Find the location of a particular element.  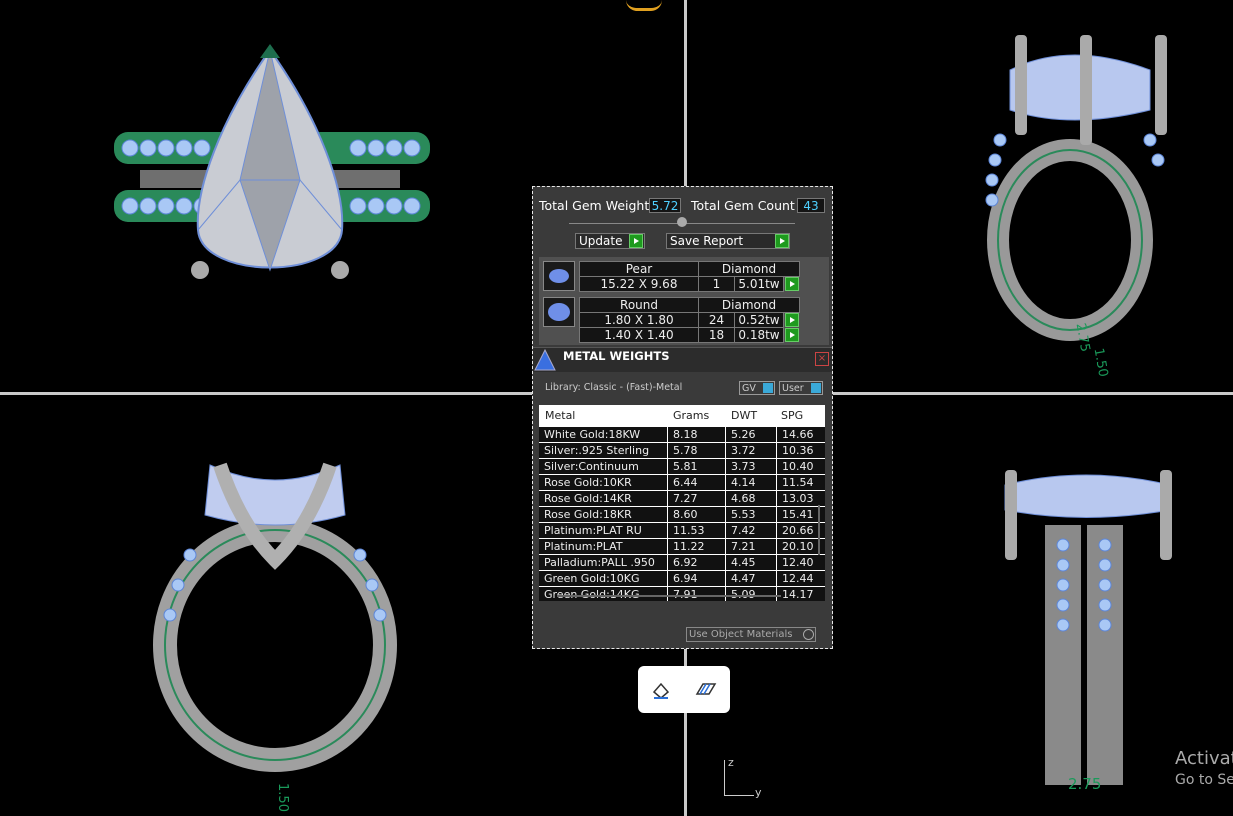

table-row: Rose Gold:10KR 6.44 4.14 11.54 is located at coordinates (682, 482).